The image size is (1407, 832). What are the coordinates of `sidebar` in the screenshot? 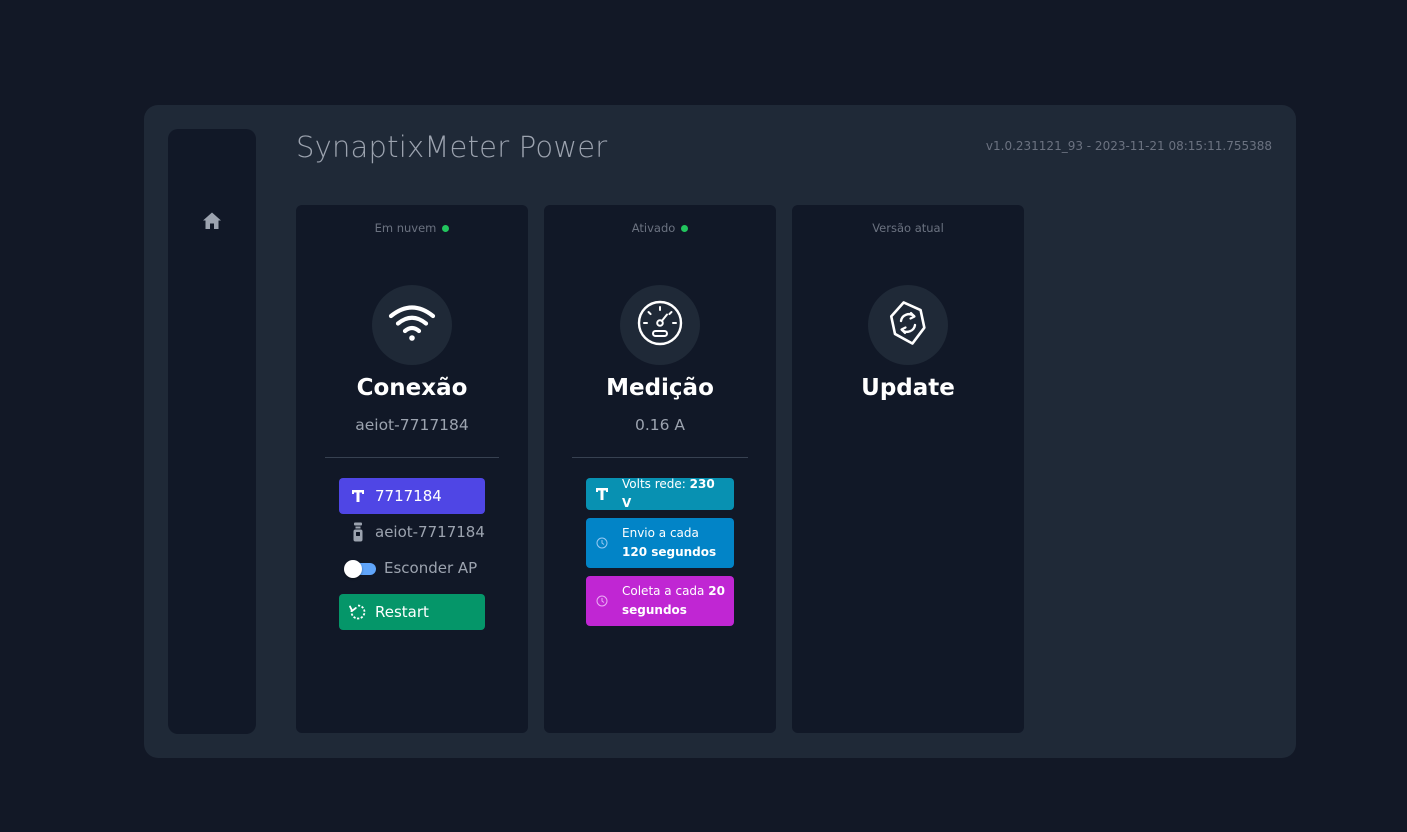 It's located at (212, 431).